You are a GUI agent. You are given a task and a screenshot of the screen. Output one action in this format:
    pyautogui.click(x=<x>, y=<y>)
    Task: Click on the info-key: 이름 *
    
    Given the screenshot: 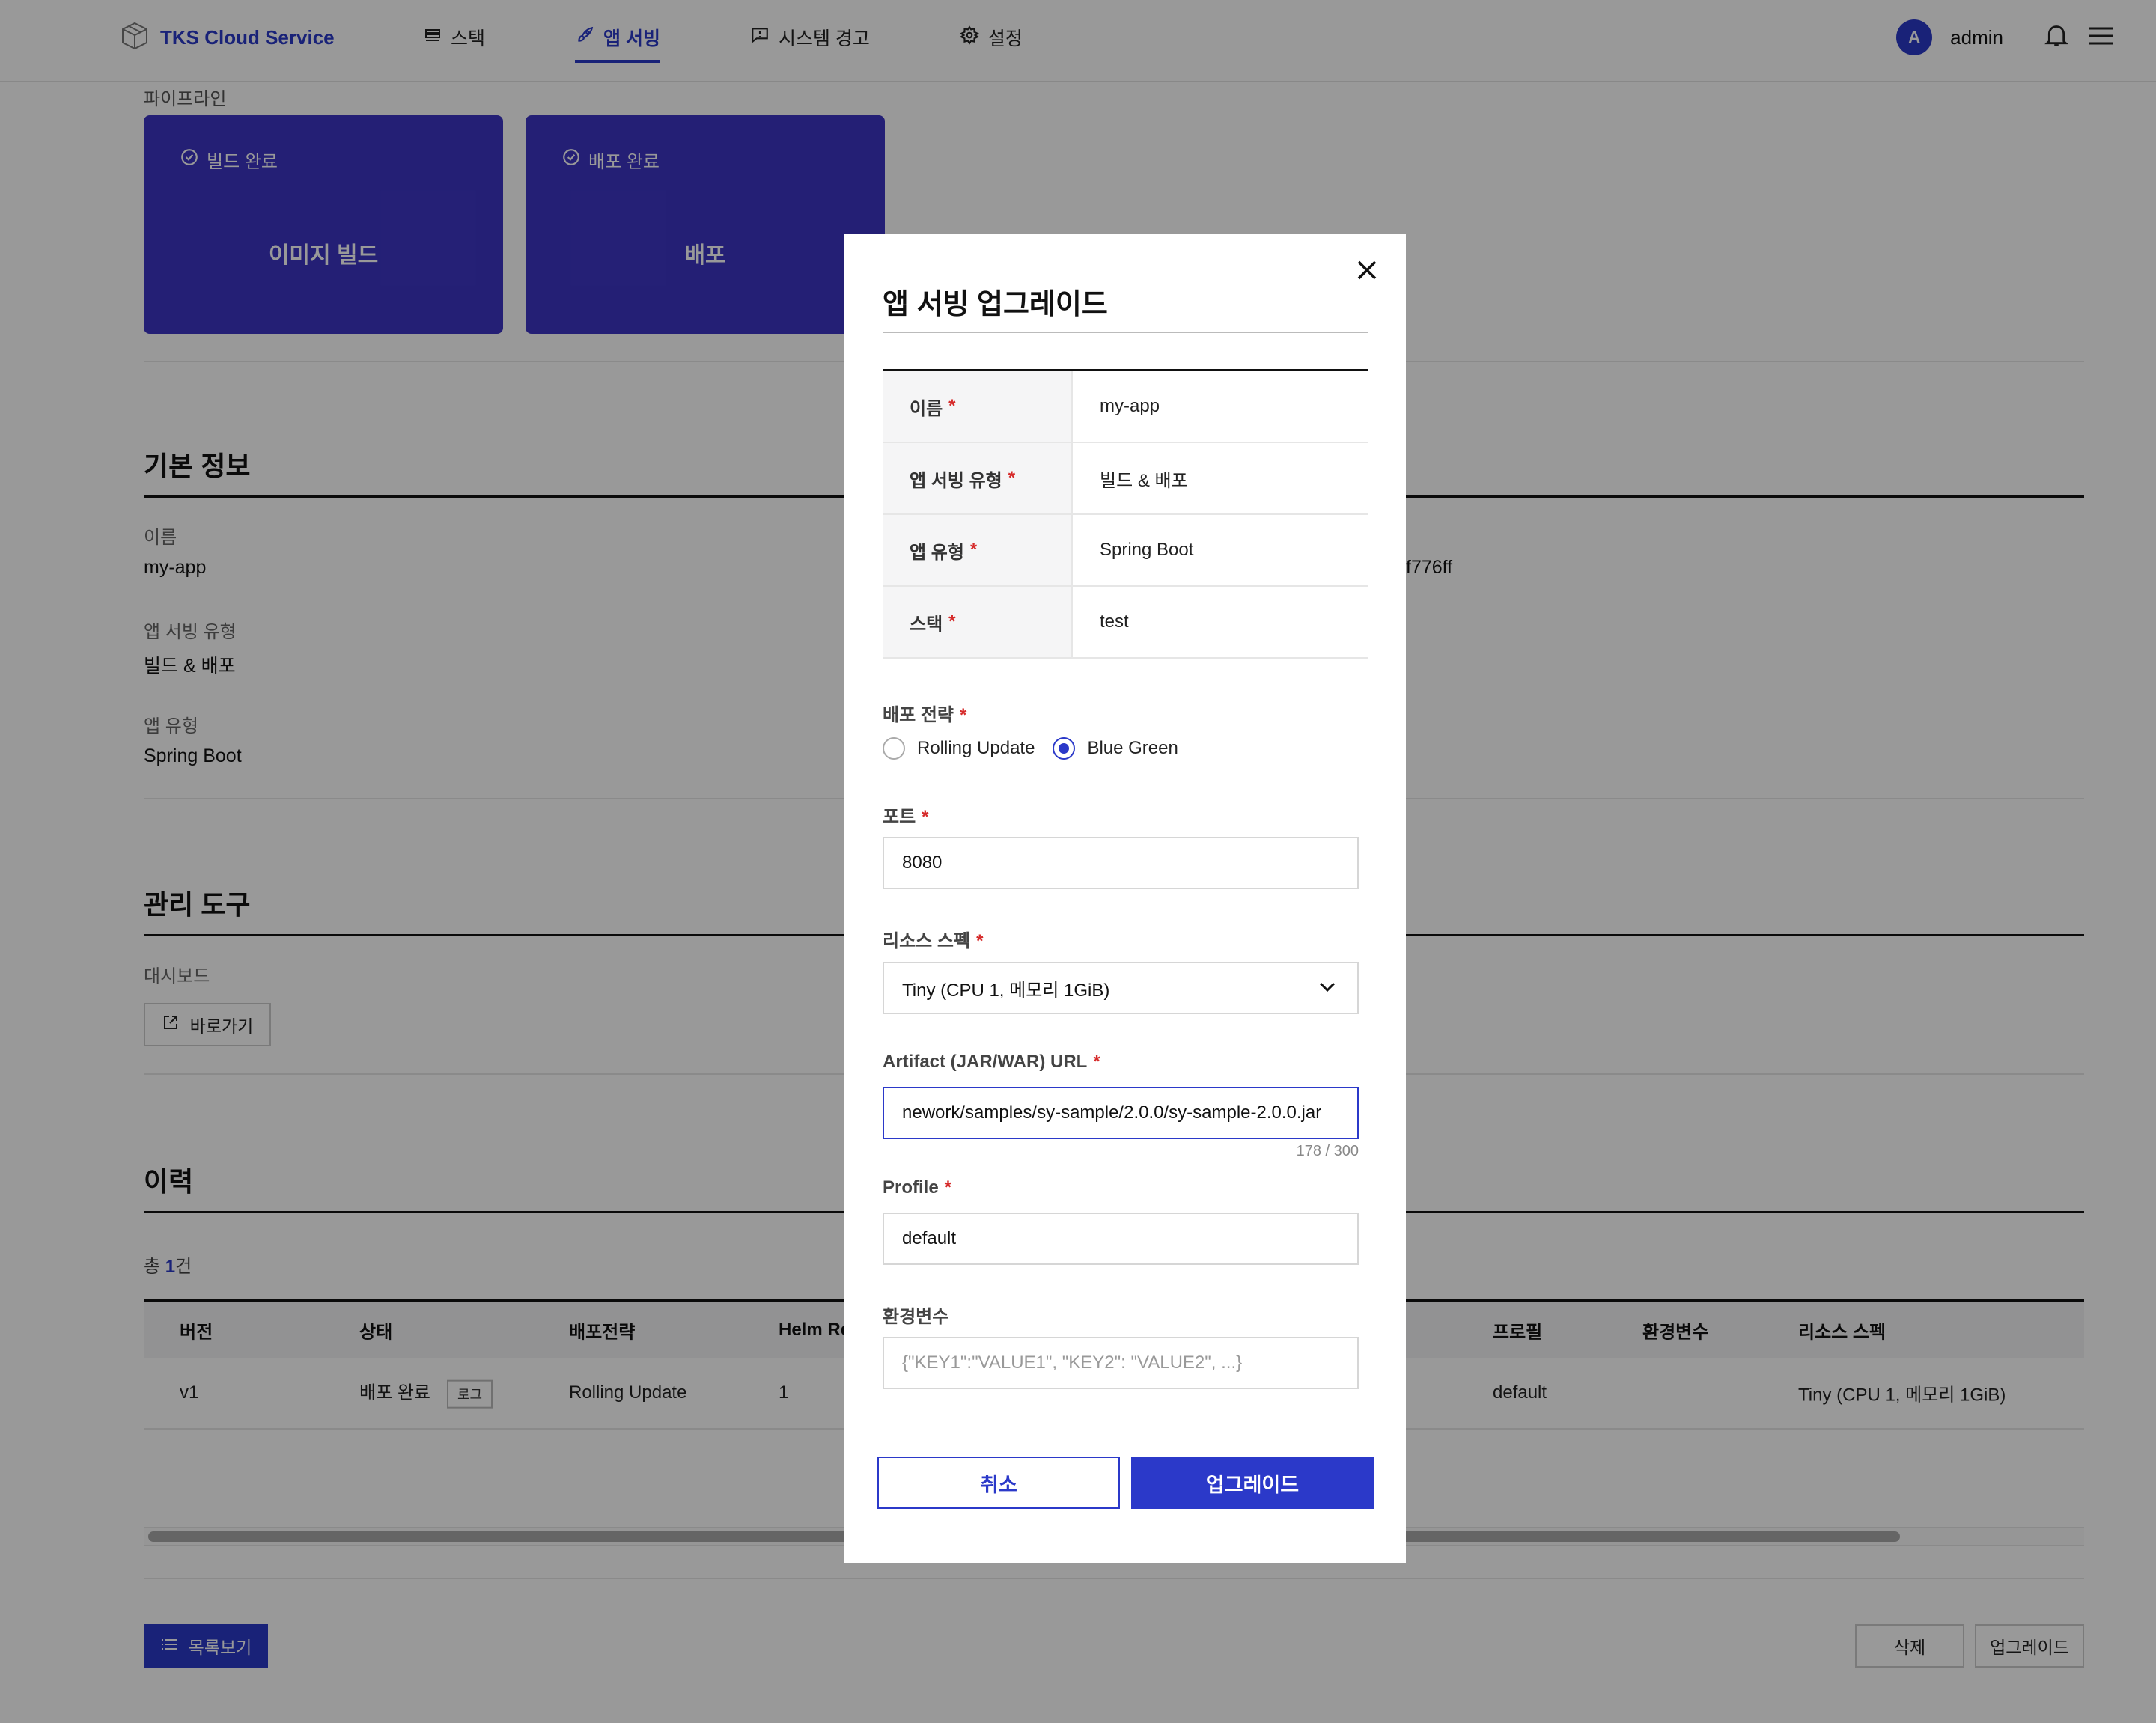 What is the action you would take?
    pyautogui.click(x=978, y=407)
    